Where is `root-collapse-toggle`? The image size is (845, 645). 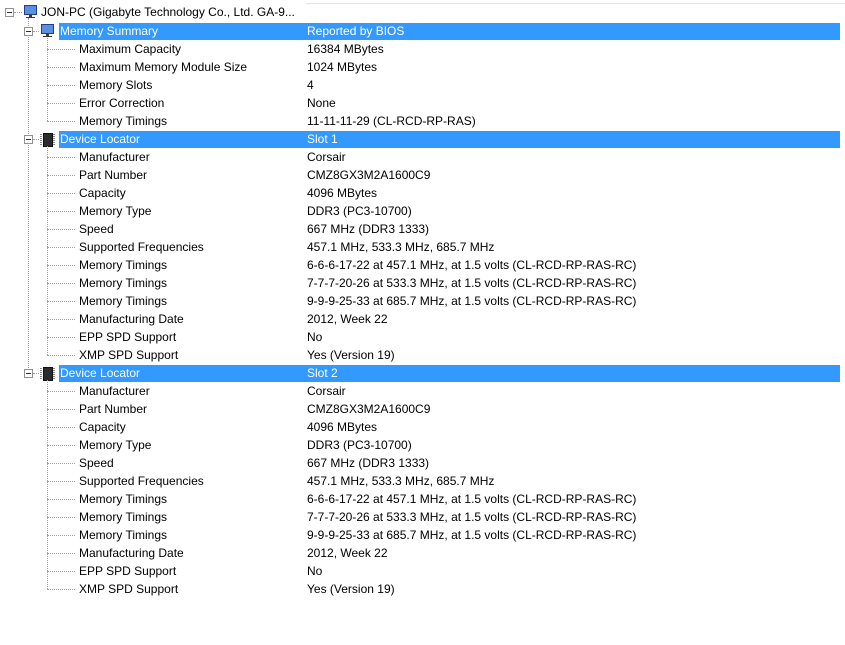
root-collapse-toggle is located at coordinates (9, 12).